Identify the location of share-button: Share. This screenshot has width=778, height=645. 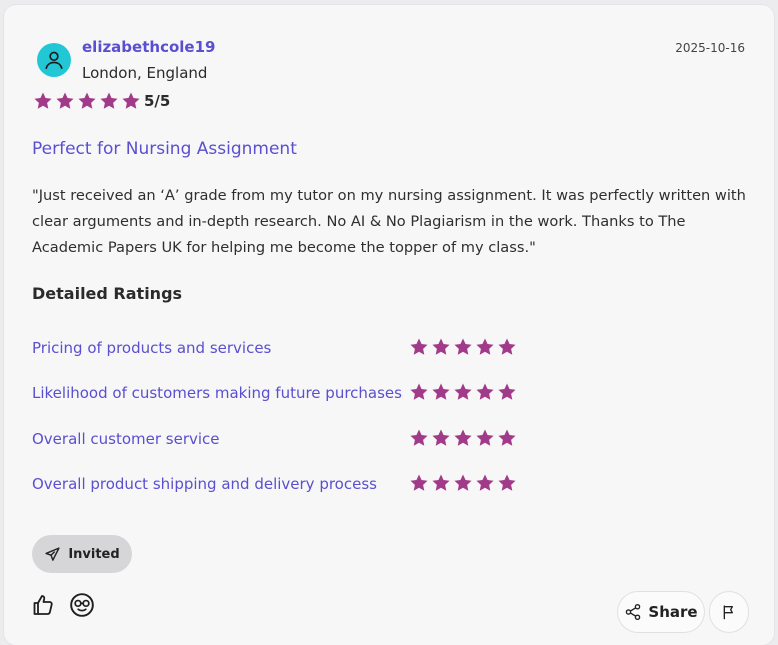
(661, 612).